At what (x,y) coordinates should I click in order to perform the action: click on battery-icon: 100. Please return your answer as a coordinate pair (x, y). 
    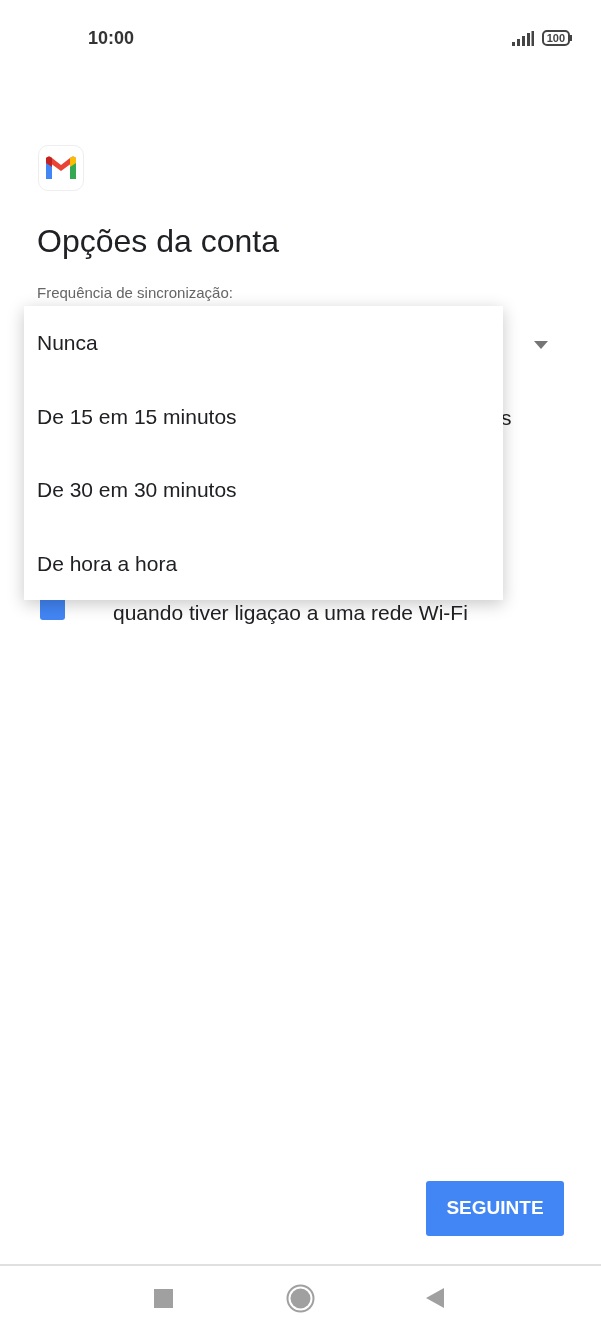
    Looking at the image, I should click on (555, 38).